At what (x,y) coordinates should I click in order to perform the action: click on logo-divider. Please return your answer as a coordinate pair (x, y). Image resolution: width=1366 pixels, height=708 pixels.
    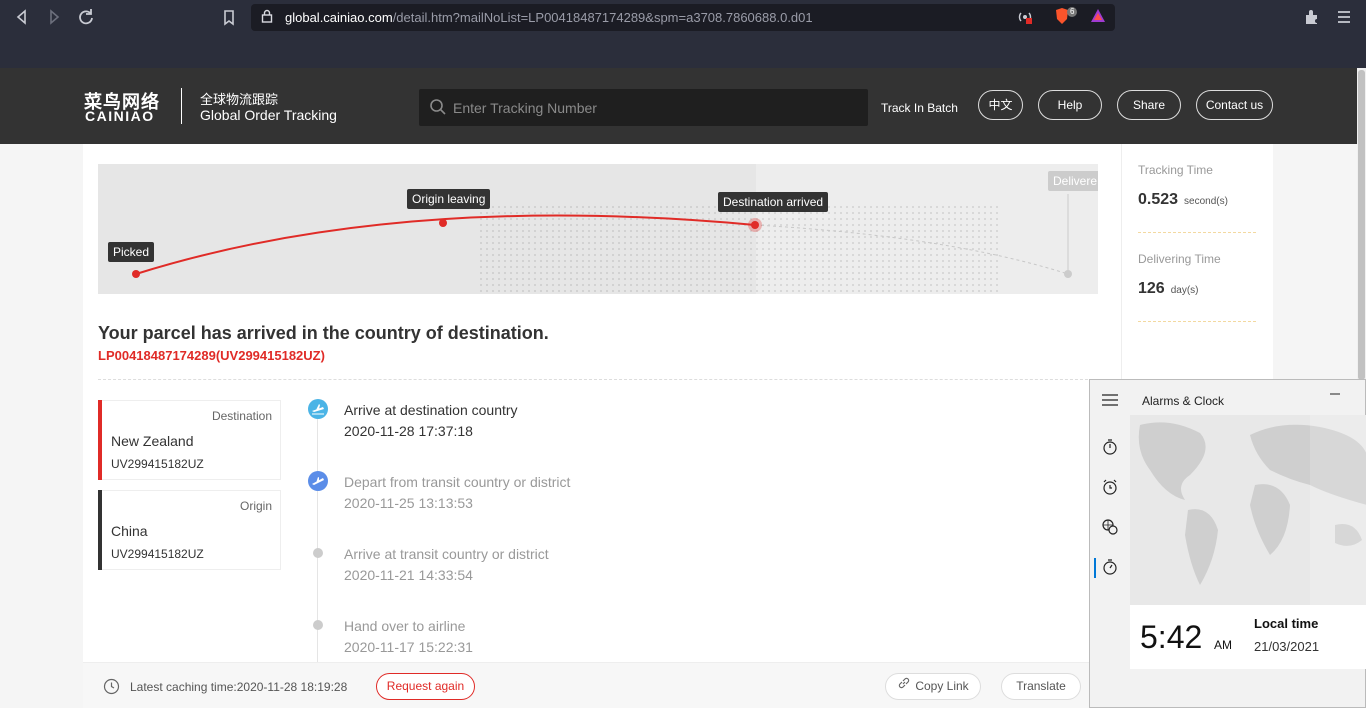
    Looking at the image, I should click on (181, 106).